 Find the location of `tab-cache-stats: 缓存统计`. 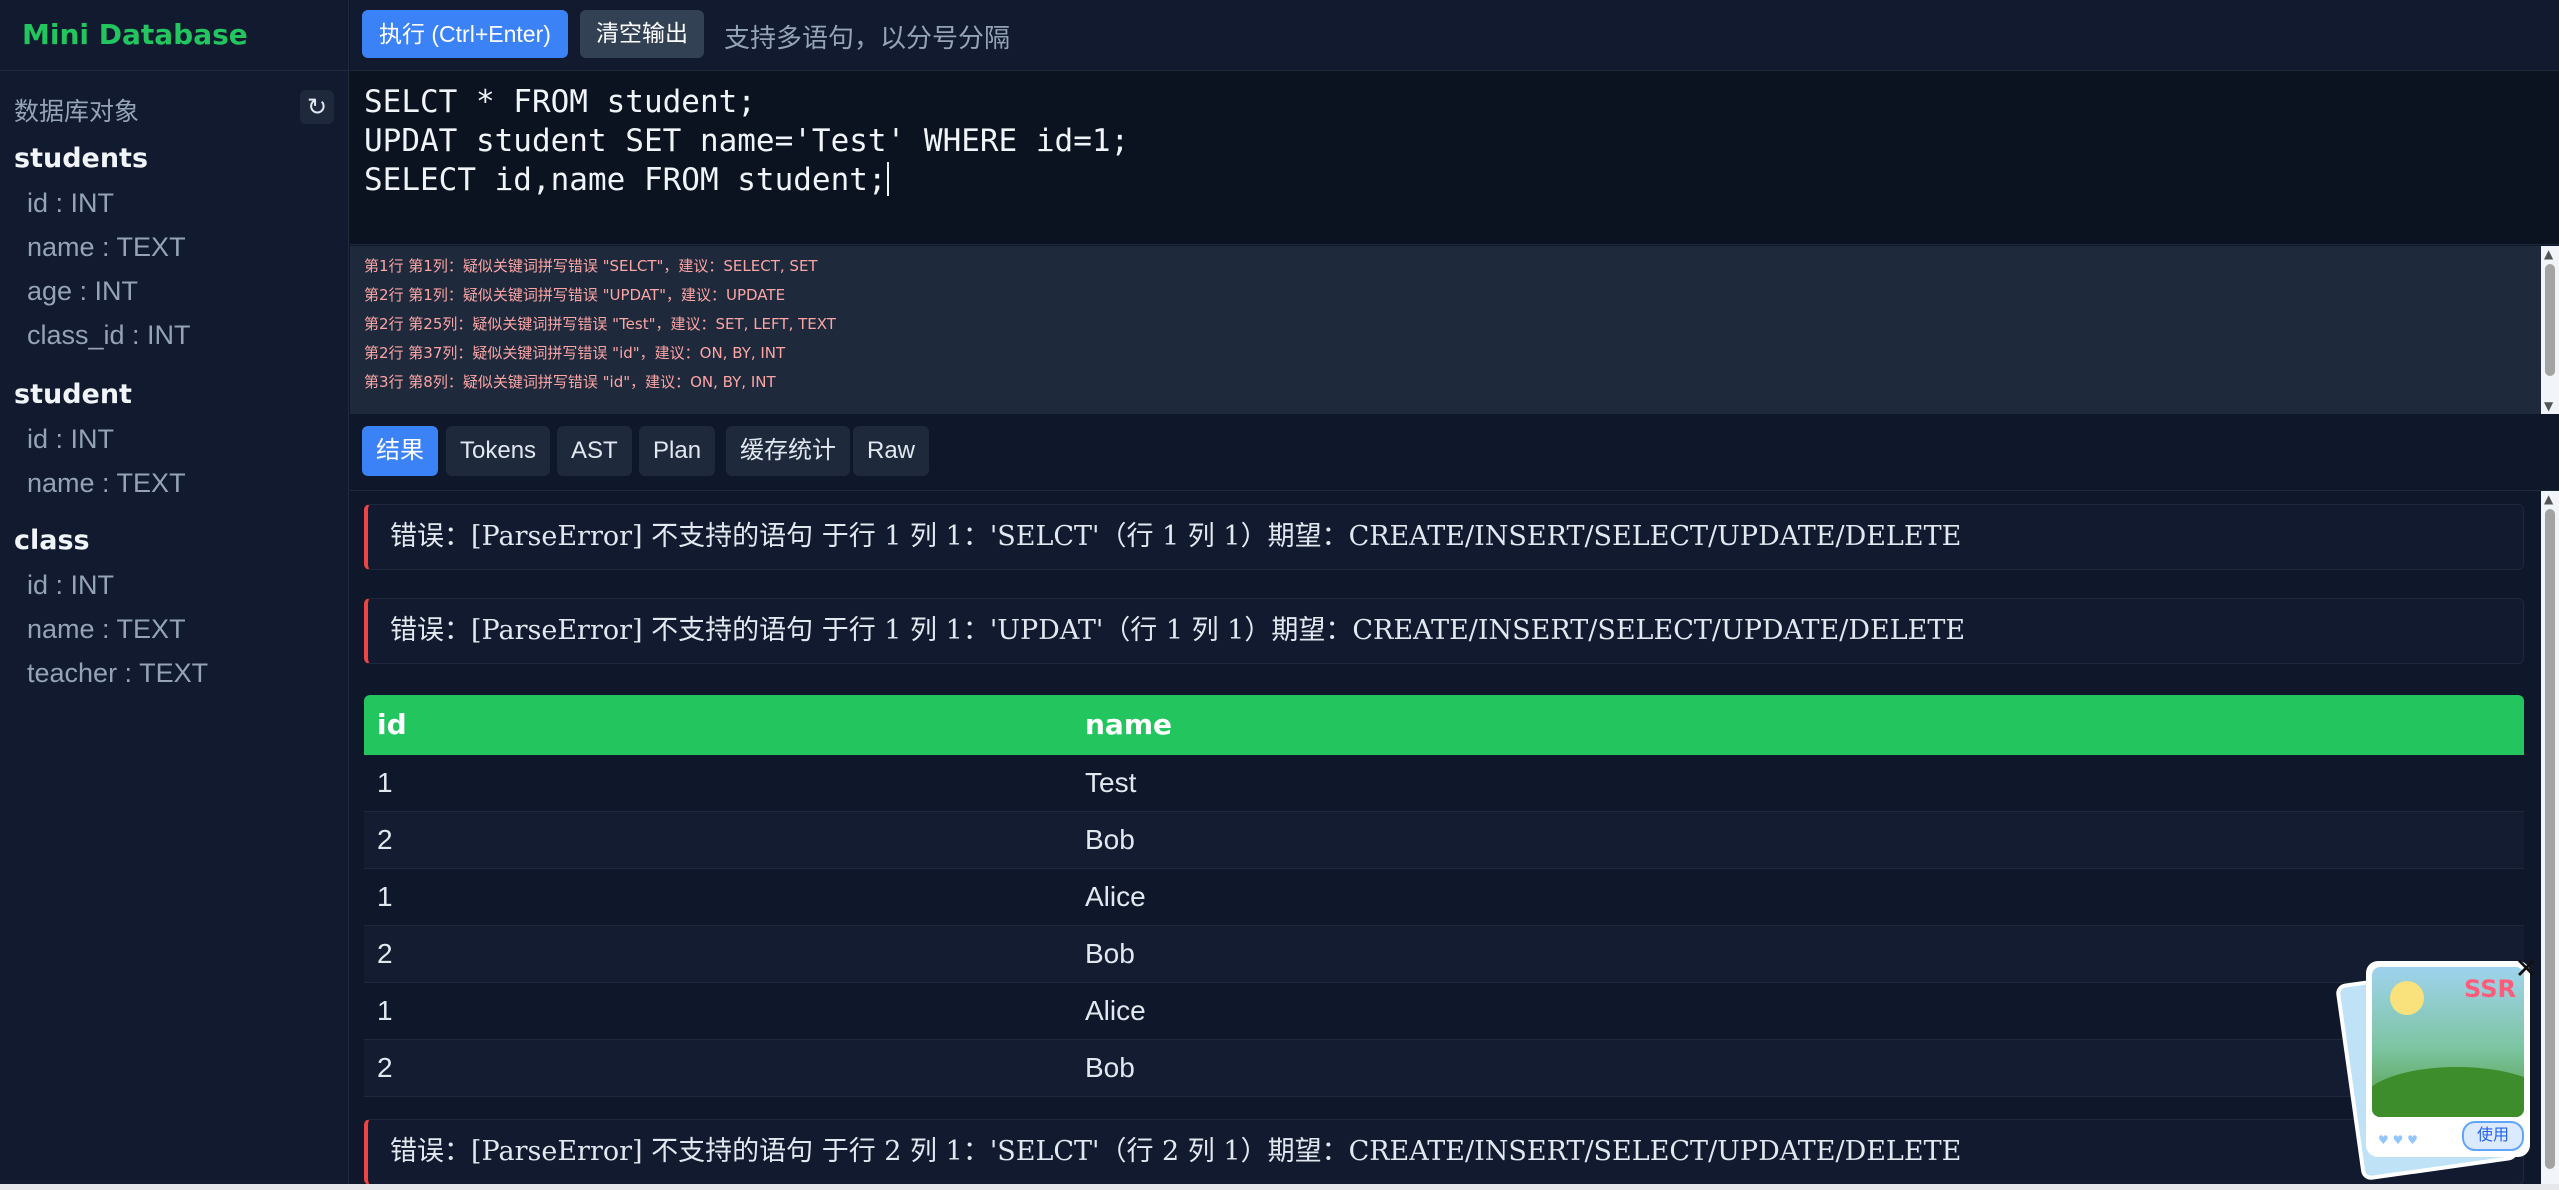

tab-cache-stats: 缓存统计 is located at coordinates (788, 451).